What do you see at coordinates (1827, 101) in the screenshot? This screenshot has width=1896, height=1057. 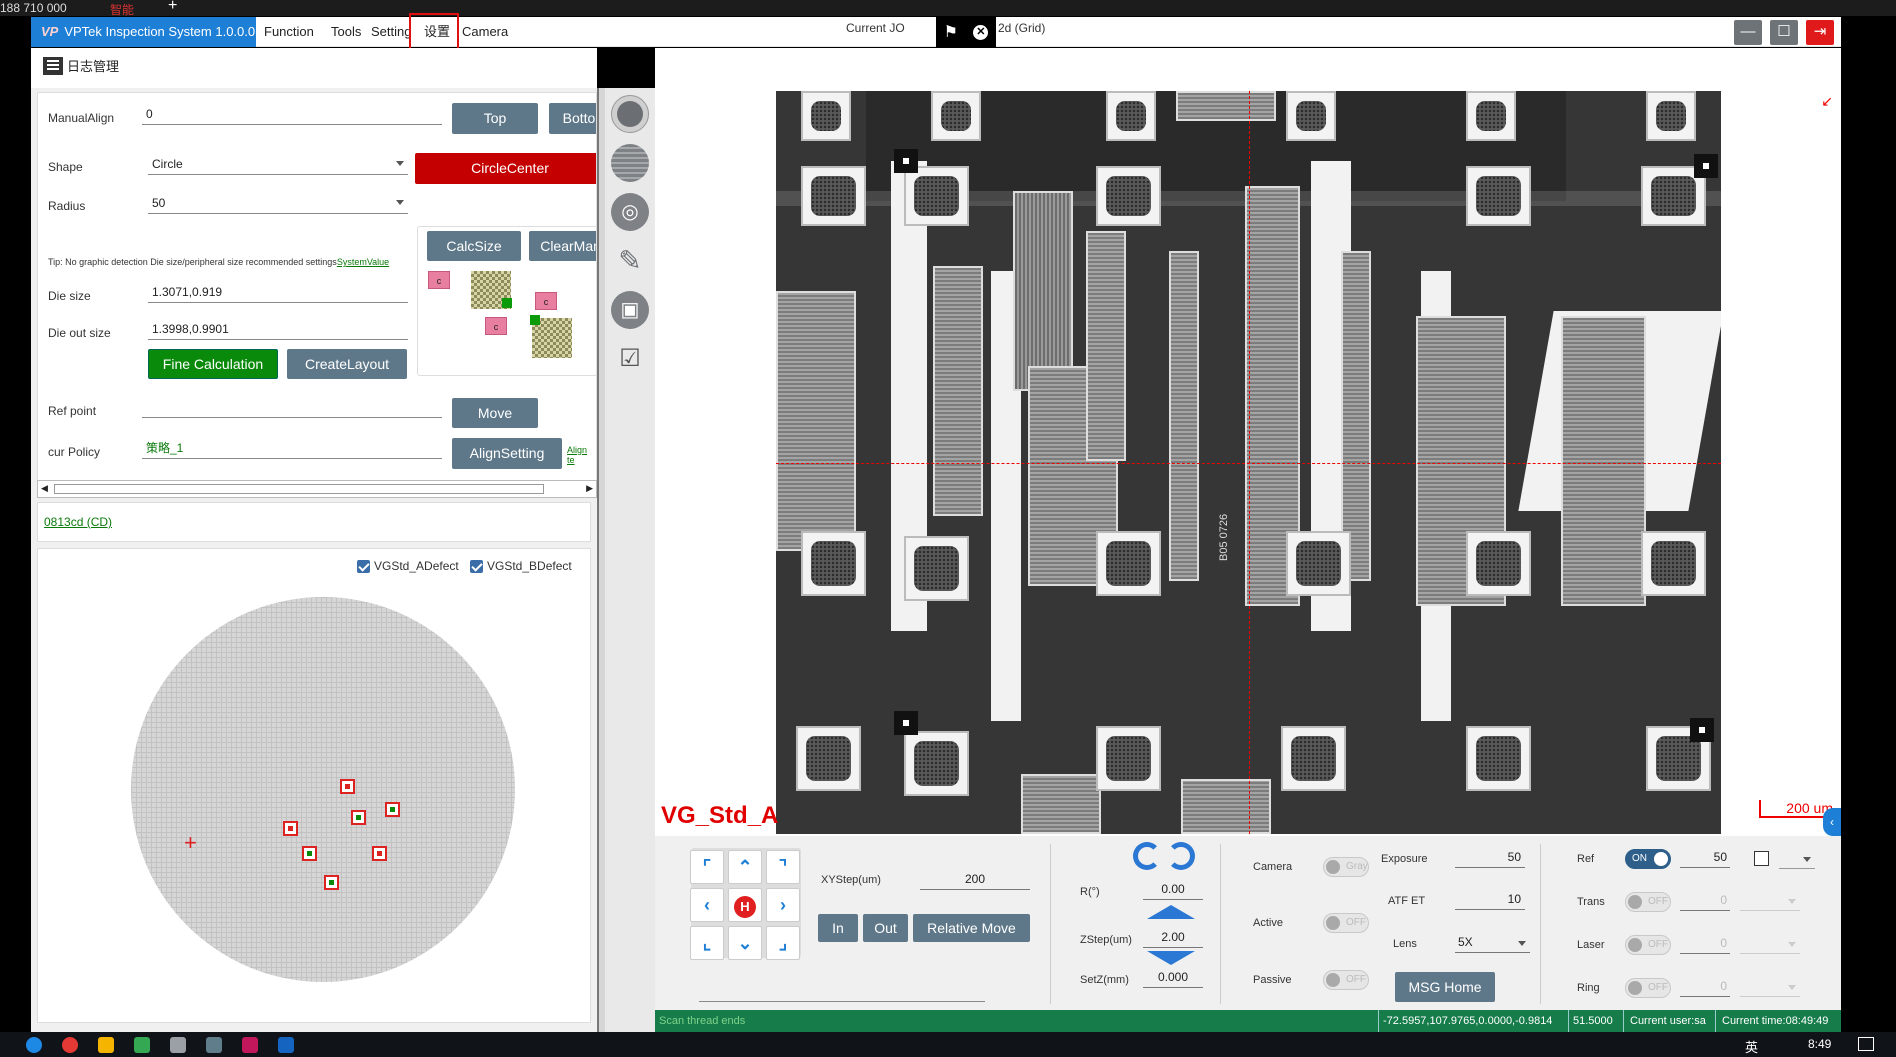 I see `collapse-icon: ↙` at bounding box center [1827, 101].